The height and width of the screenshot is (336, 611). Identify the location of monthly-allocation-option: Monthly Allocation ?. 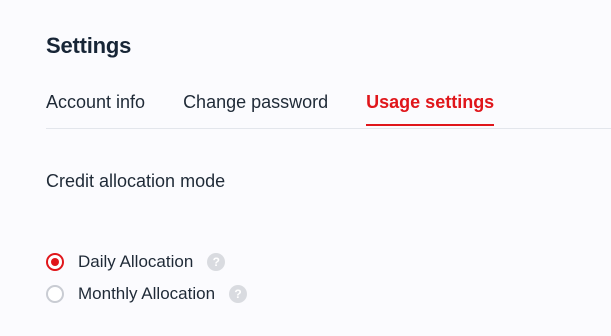
(147, 294).